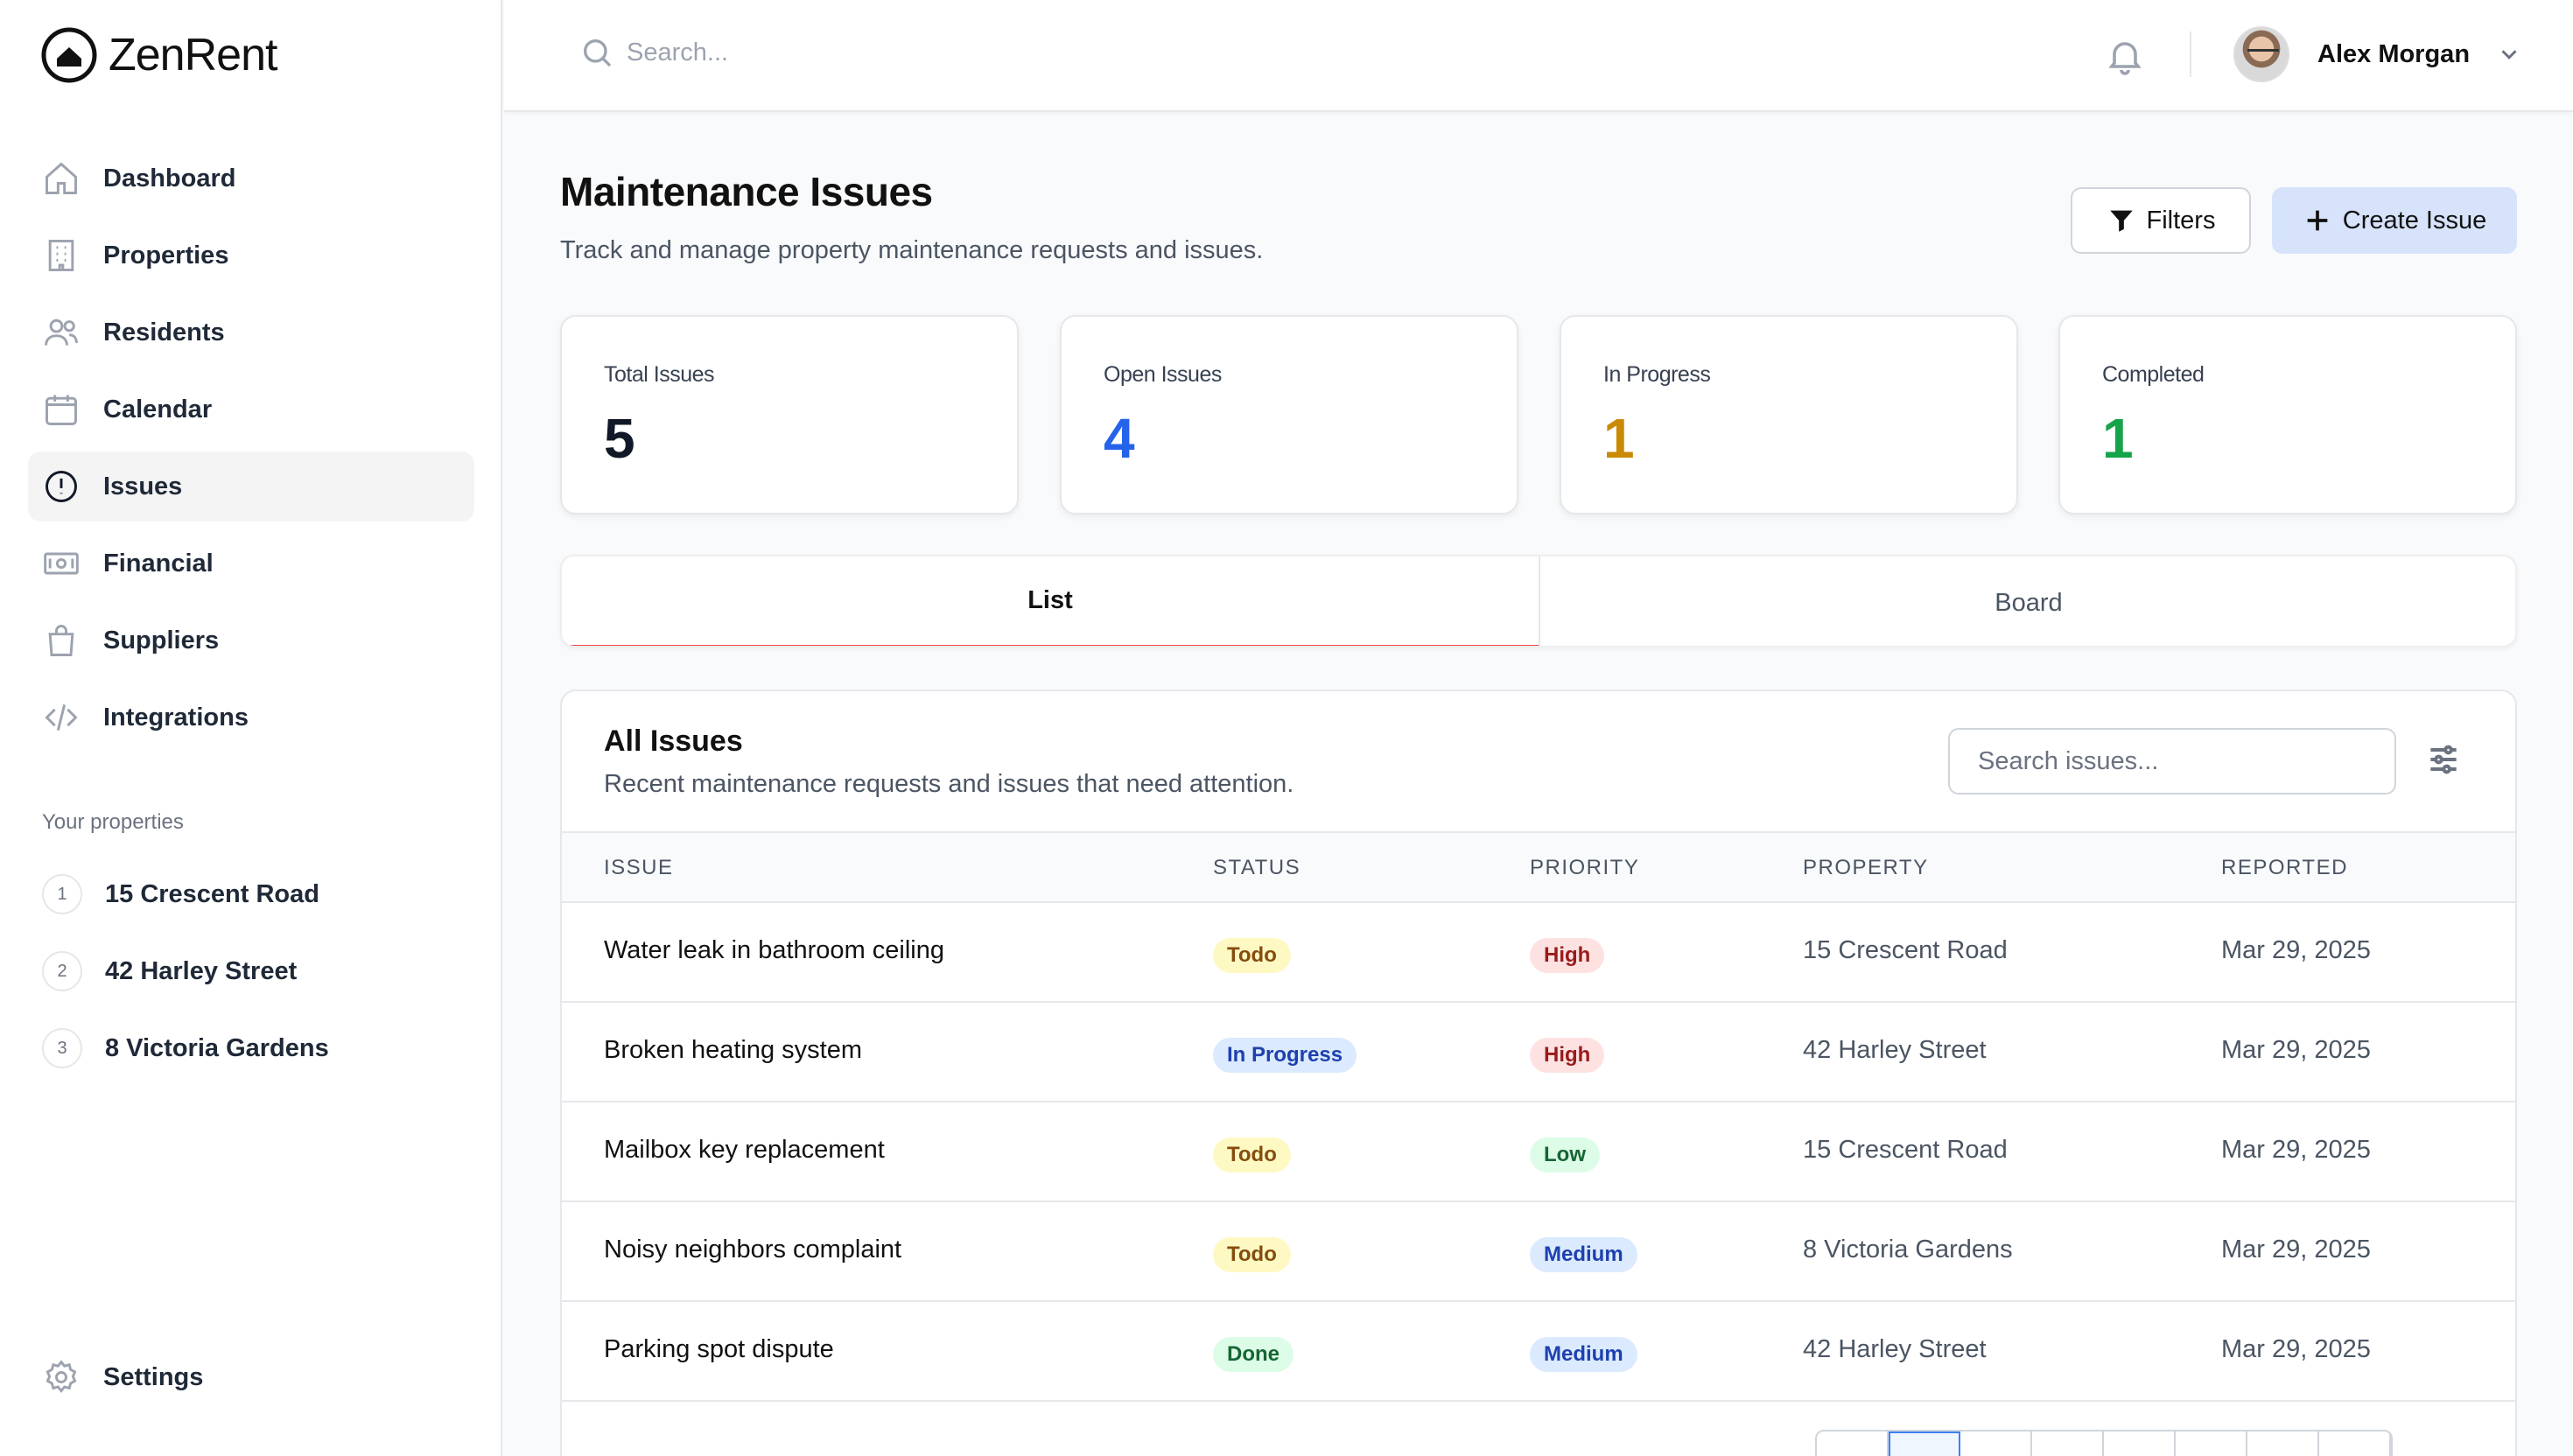 This screenshot has height=1456, width=2573. I want to click on global-search, so click(865, 52).